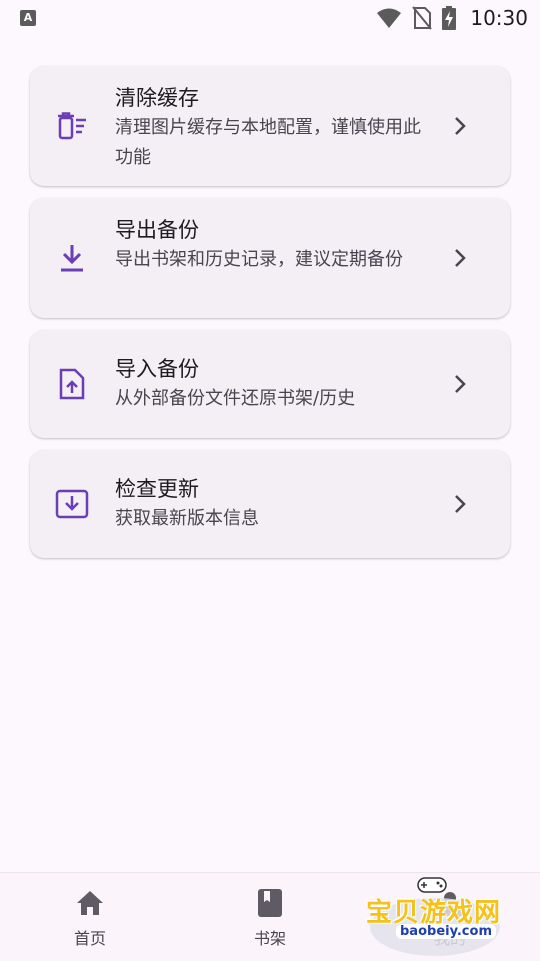 This screenshot has width=540, height=961. Describe the element at coordinates (268, 142) in the screenshot. I see `card-description: 清理图片缓存与本地配置，谨慎使用此功能` at that location.